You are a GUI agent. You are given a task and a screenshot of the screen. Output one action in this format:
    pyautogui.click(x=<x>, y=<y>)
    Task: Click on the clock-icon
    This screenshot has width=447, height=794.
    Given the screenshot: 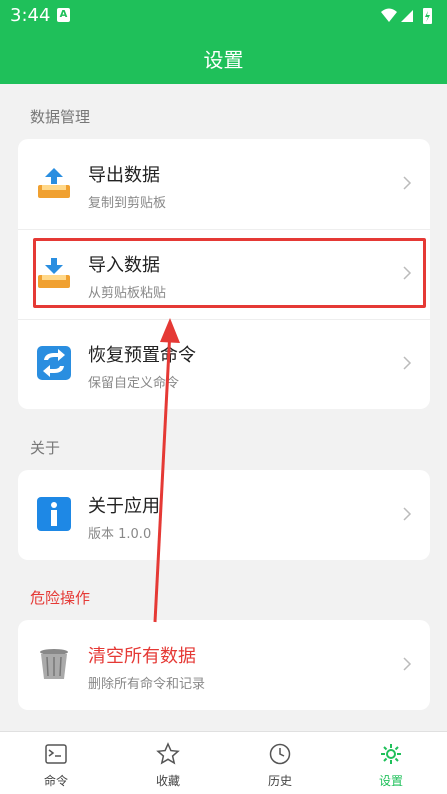 What is the action you would take?
    pyautogui.click(x=280, y=754)
    